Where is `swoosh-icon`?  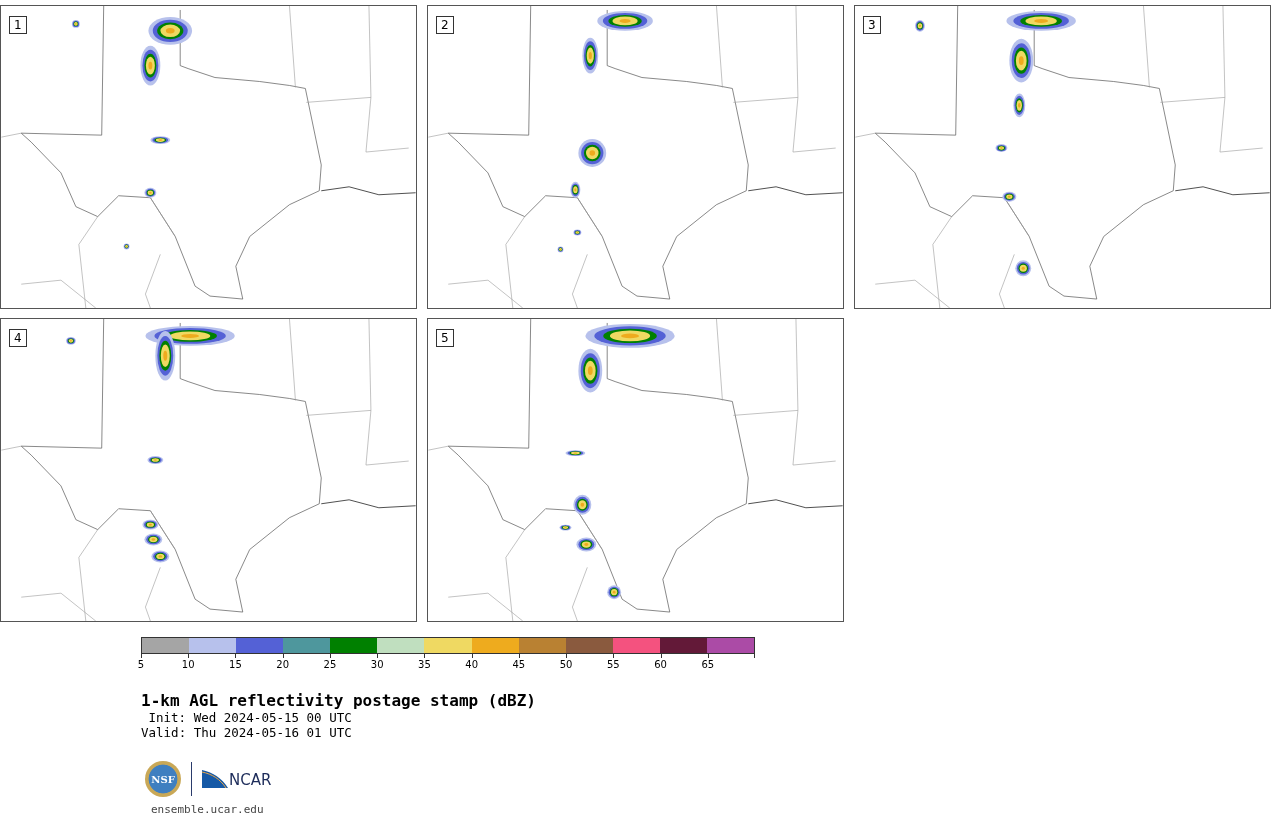 swoosh-icon is located at coordinates (215, 779).